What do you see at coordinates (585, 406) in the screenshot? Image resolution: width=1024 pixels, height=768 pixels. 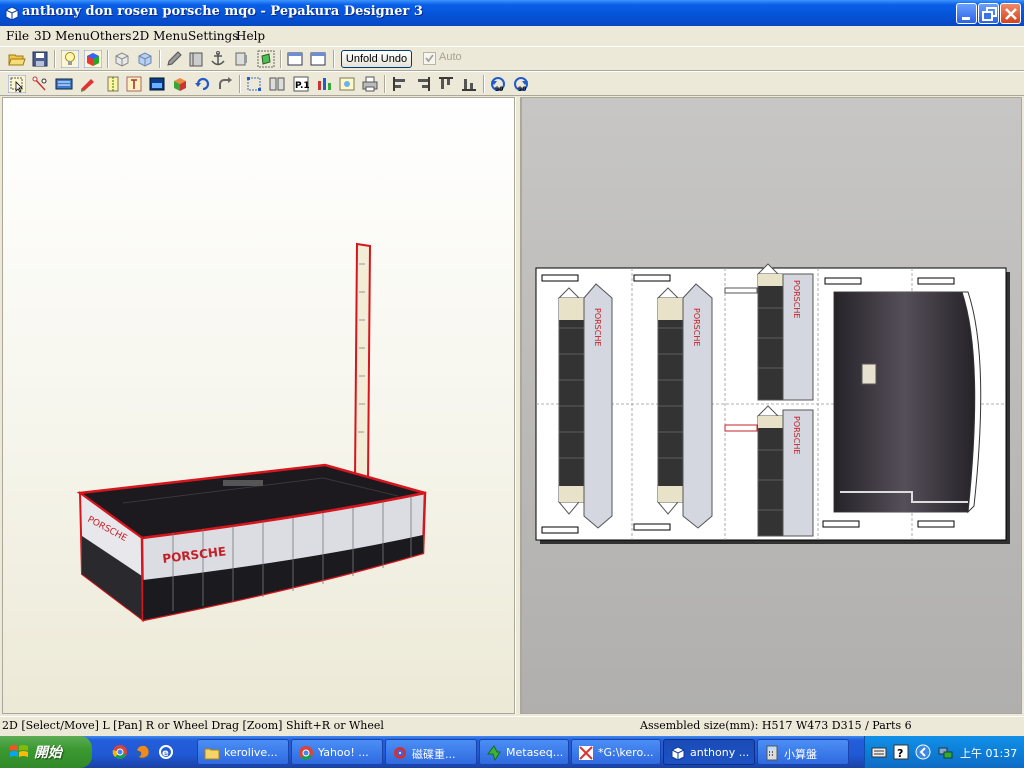 I see `part-strip-1: PORSCHE` at bounding box center [585, 406].